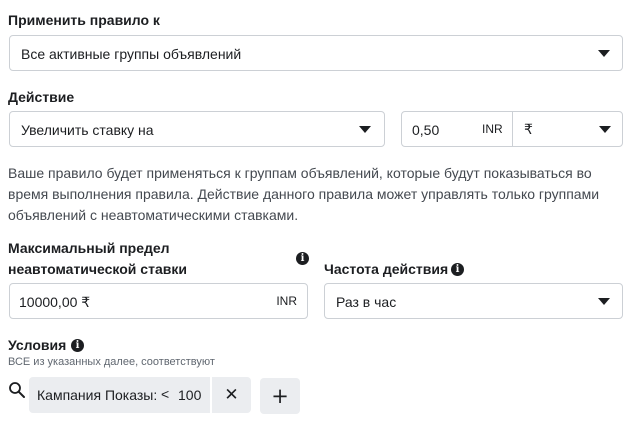  Describe the element at coordinates (55, 302) in the screenshot. I see `max-bid-value: 10000,00 ₹` at that location.